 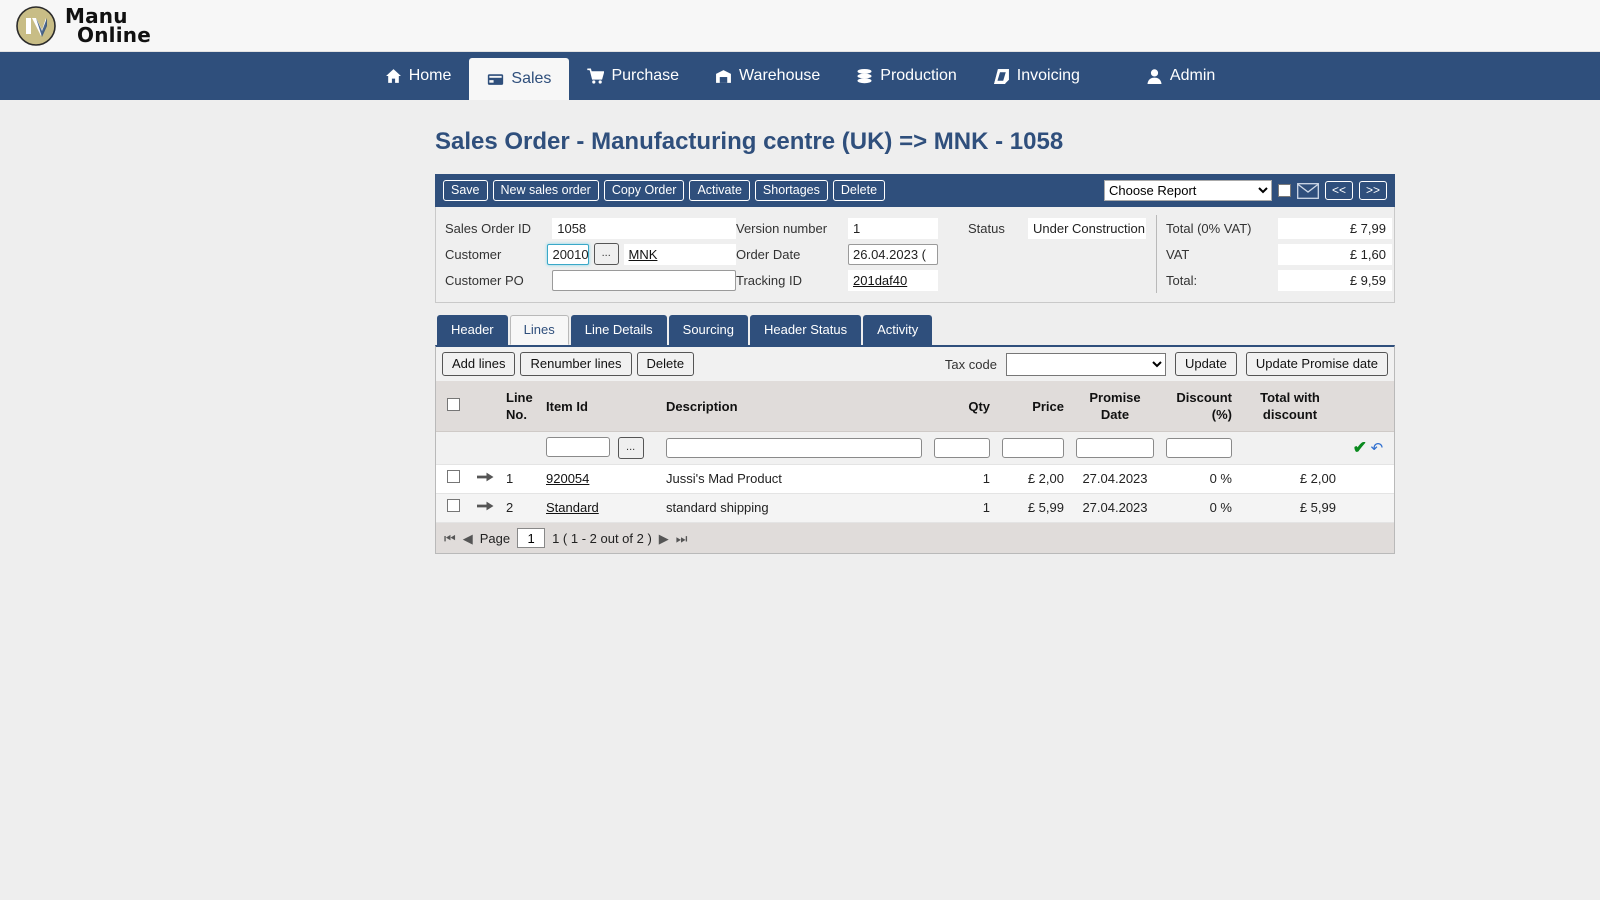 What do you see at coordinates (918, 75) in the screenshot?
I see `nav-label-production: Production` at bounding box center [918, 75].